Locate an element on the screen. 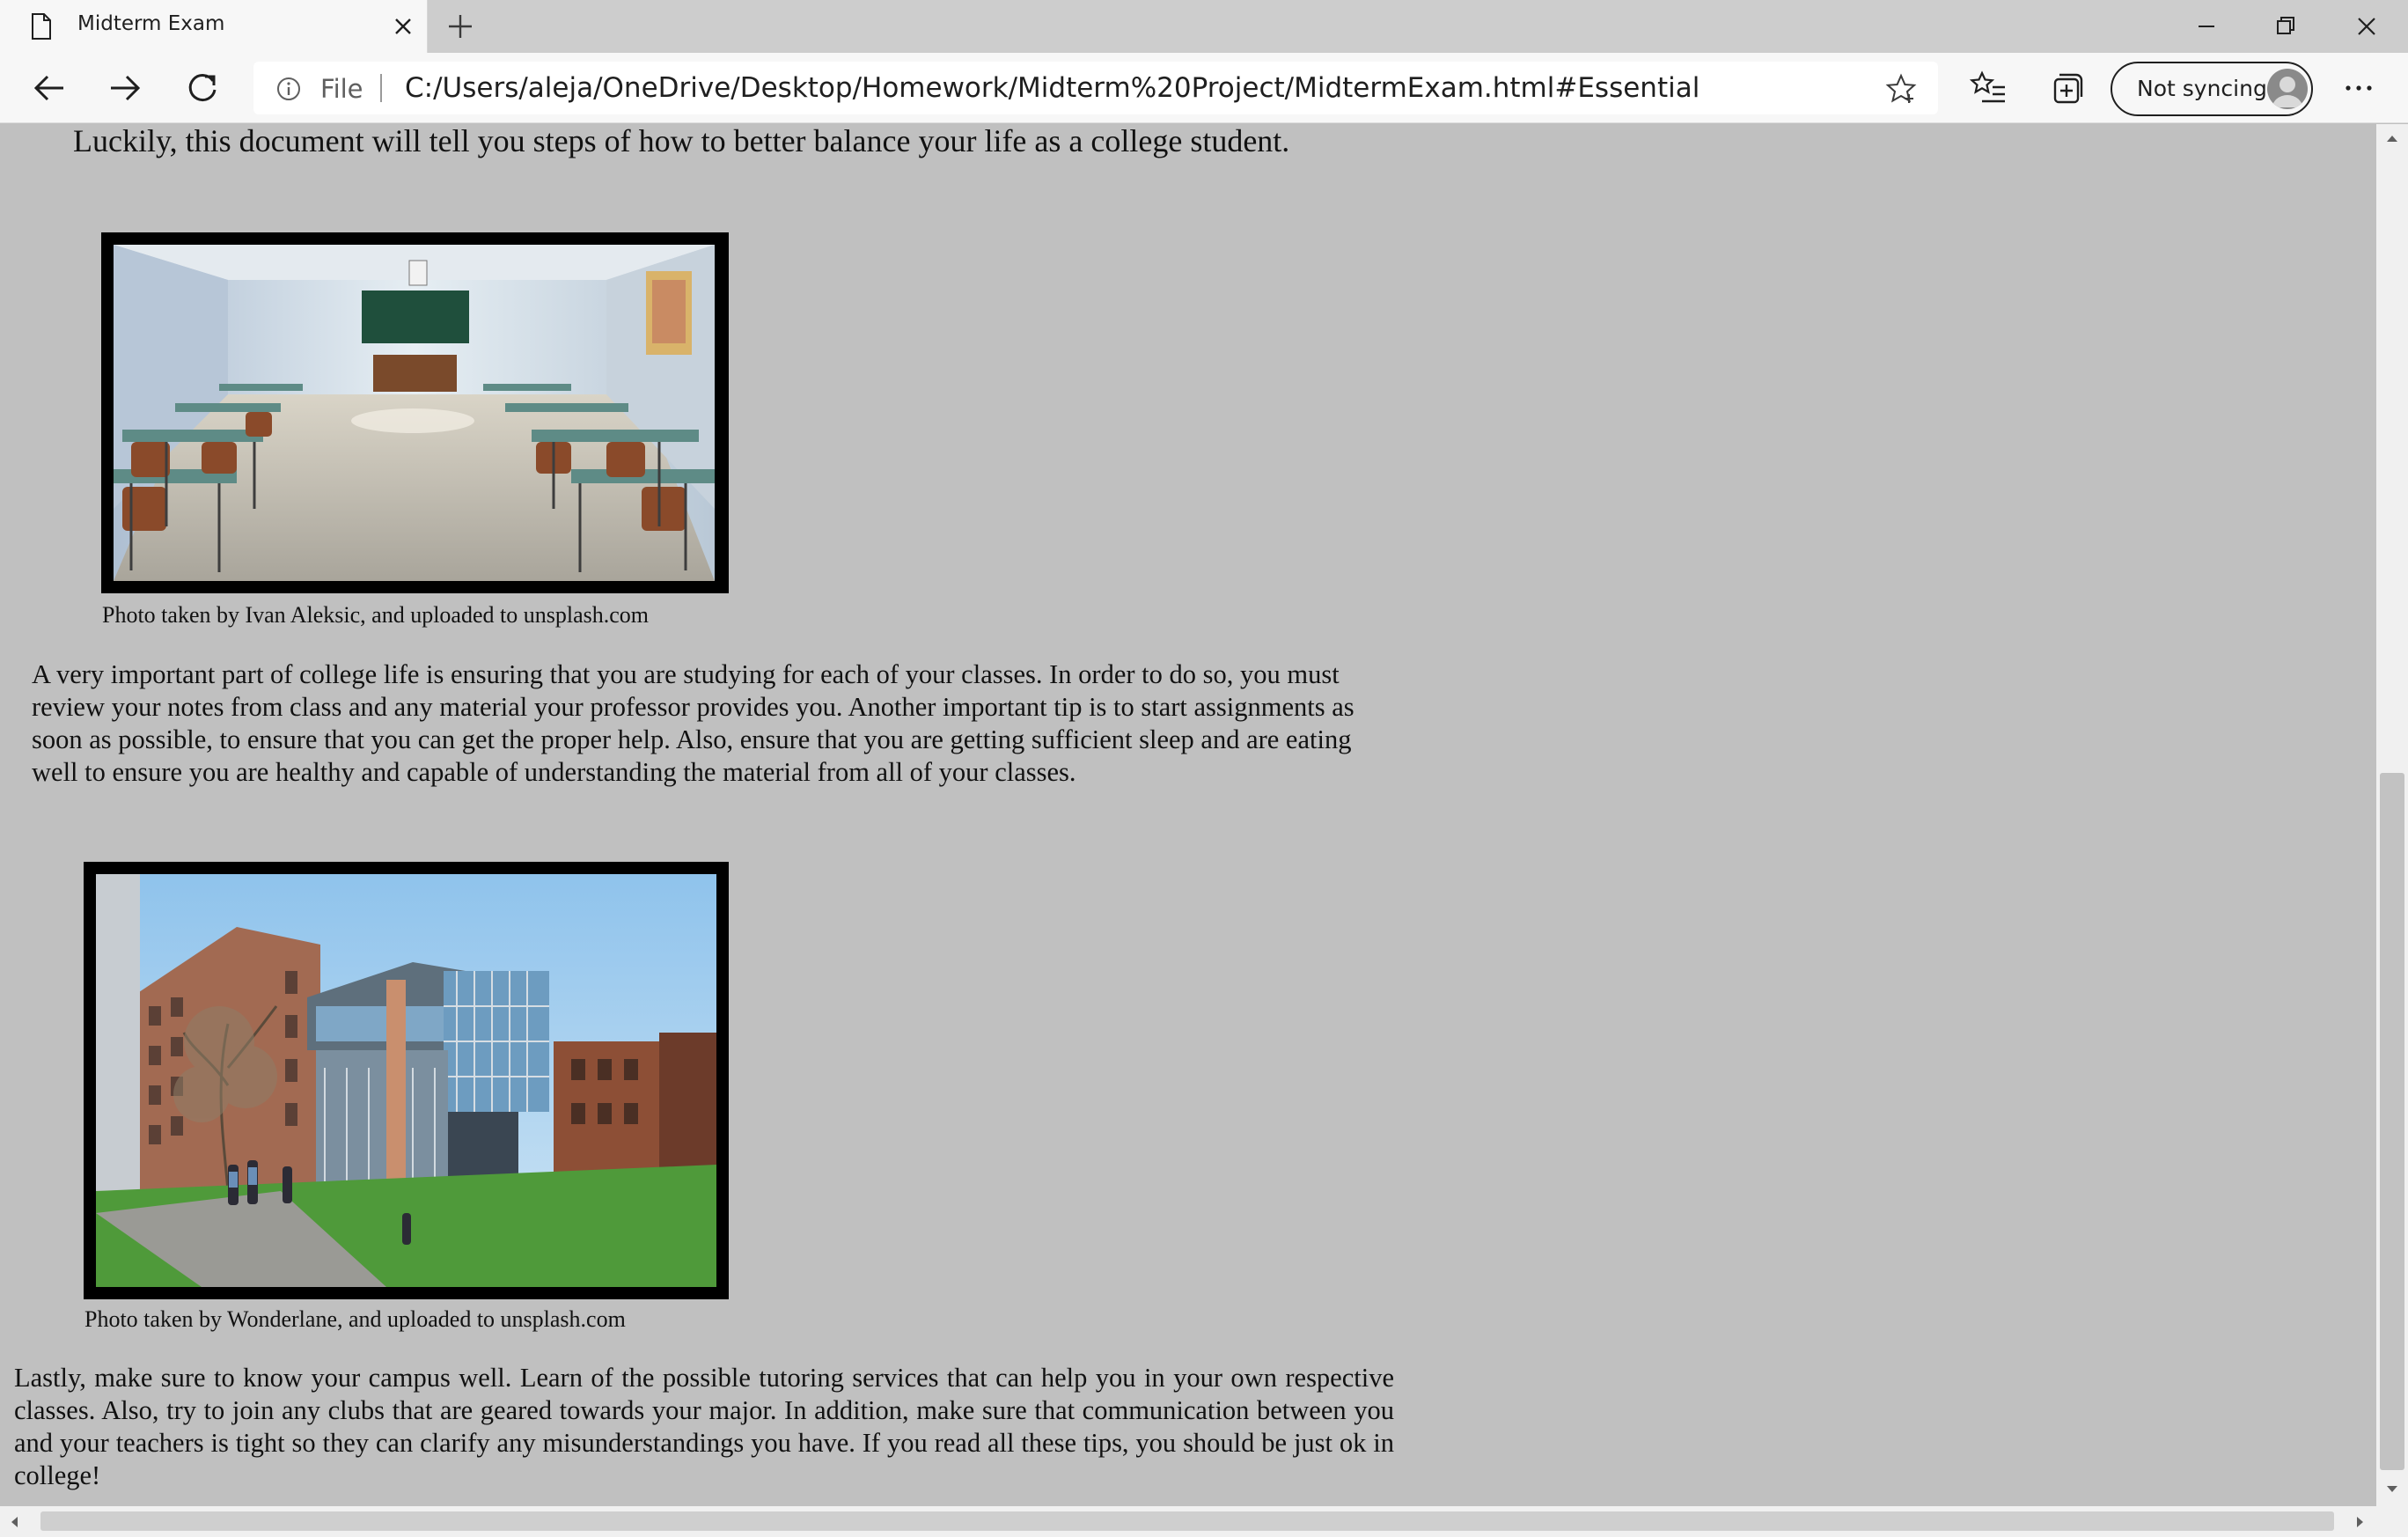 The image size is (2408, 1537). horizontal-scroll-thumb is located at coordinates (1187, 1521).